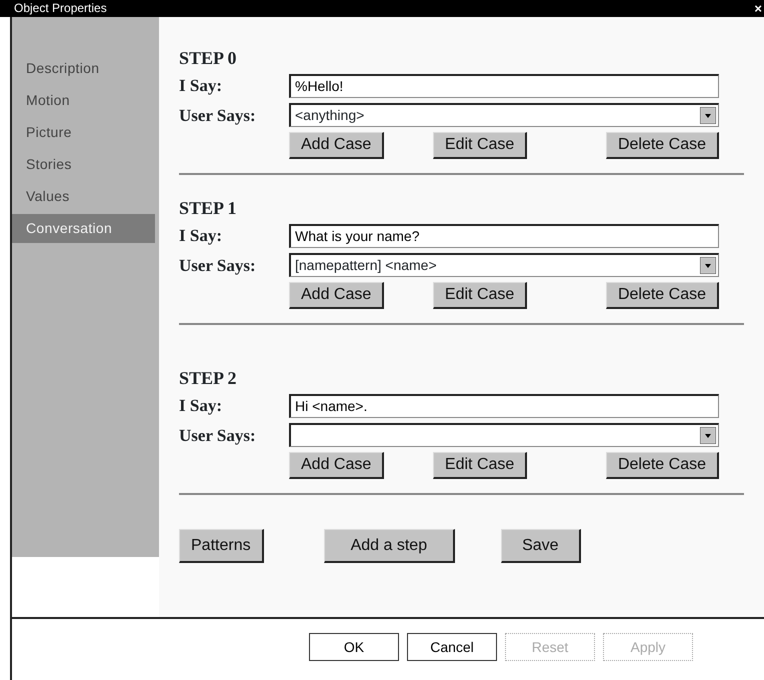 The width and height of the screenshot is (764, 680). I want to click on dialog-button: Reset, so click(550, 647).